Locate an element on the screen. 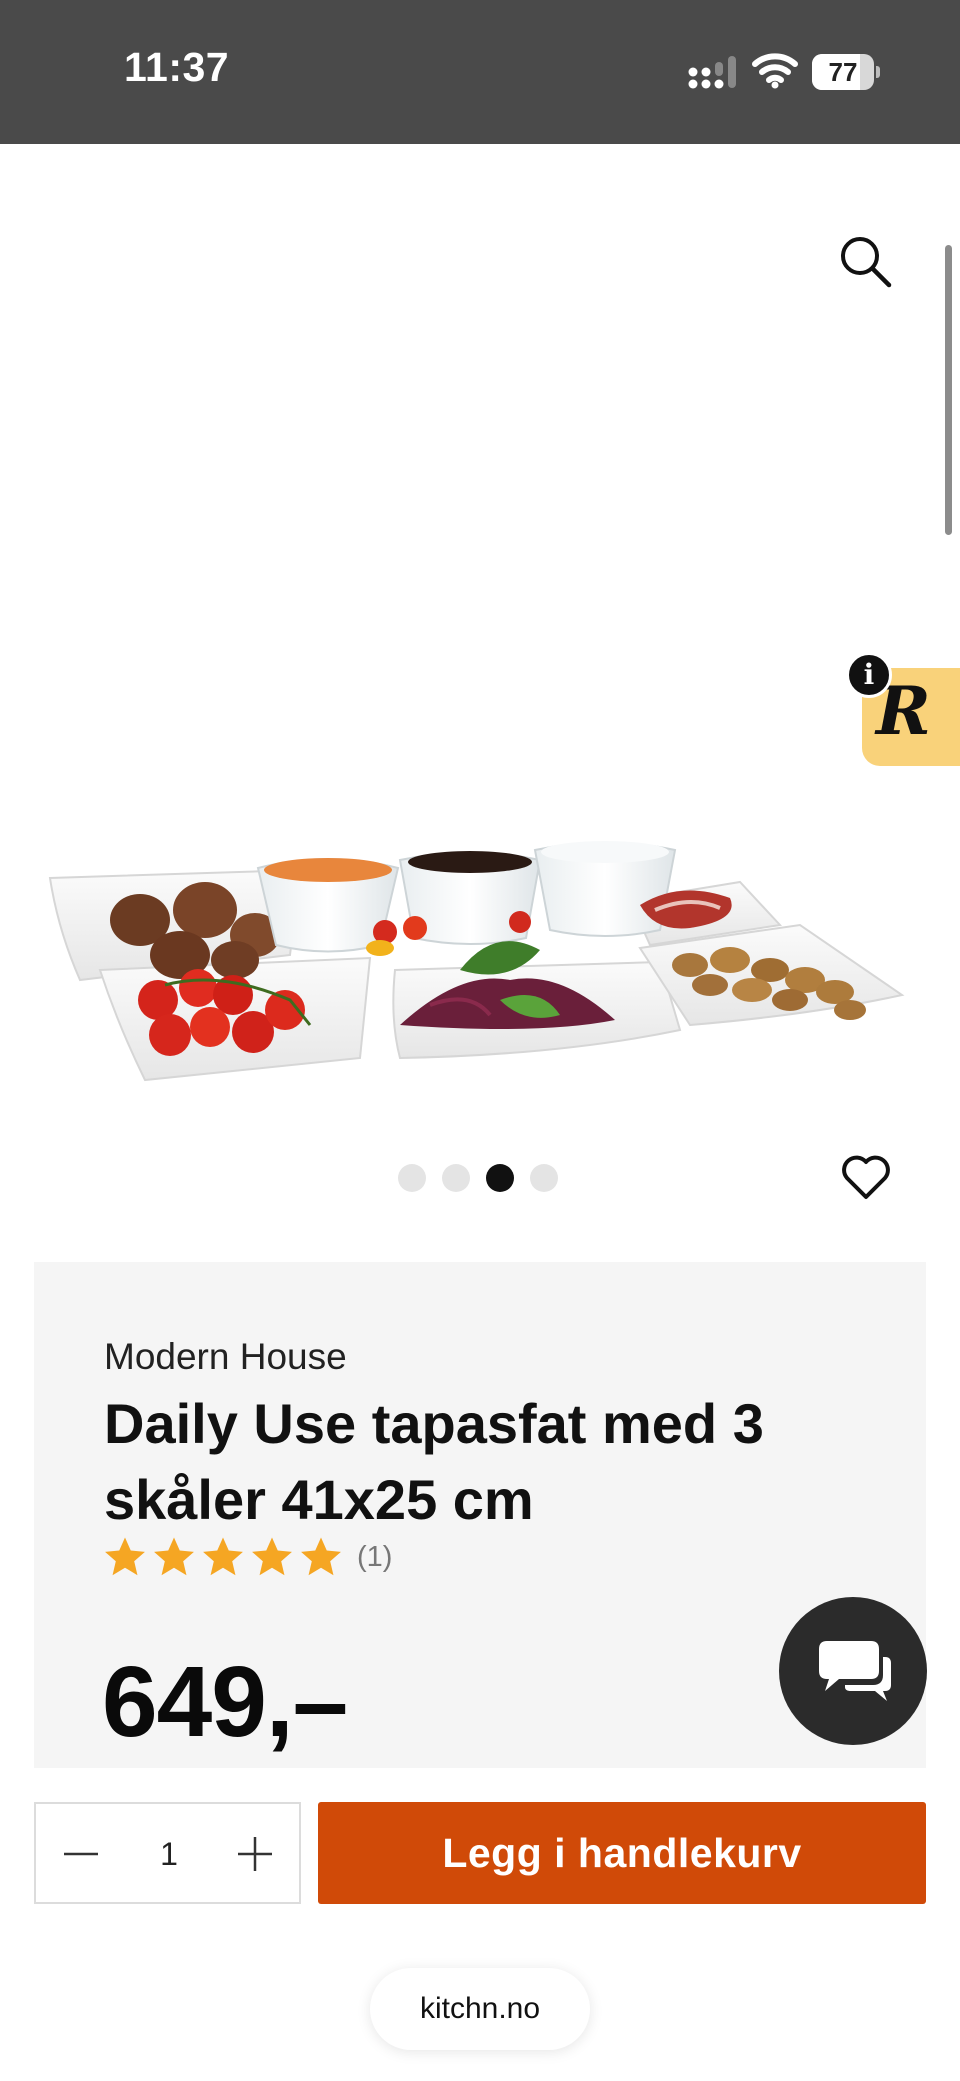 Image resolution: width=960 pixels, height=2081 pixels. heart-icon is located at coordinates (866, 1178).